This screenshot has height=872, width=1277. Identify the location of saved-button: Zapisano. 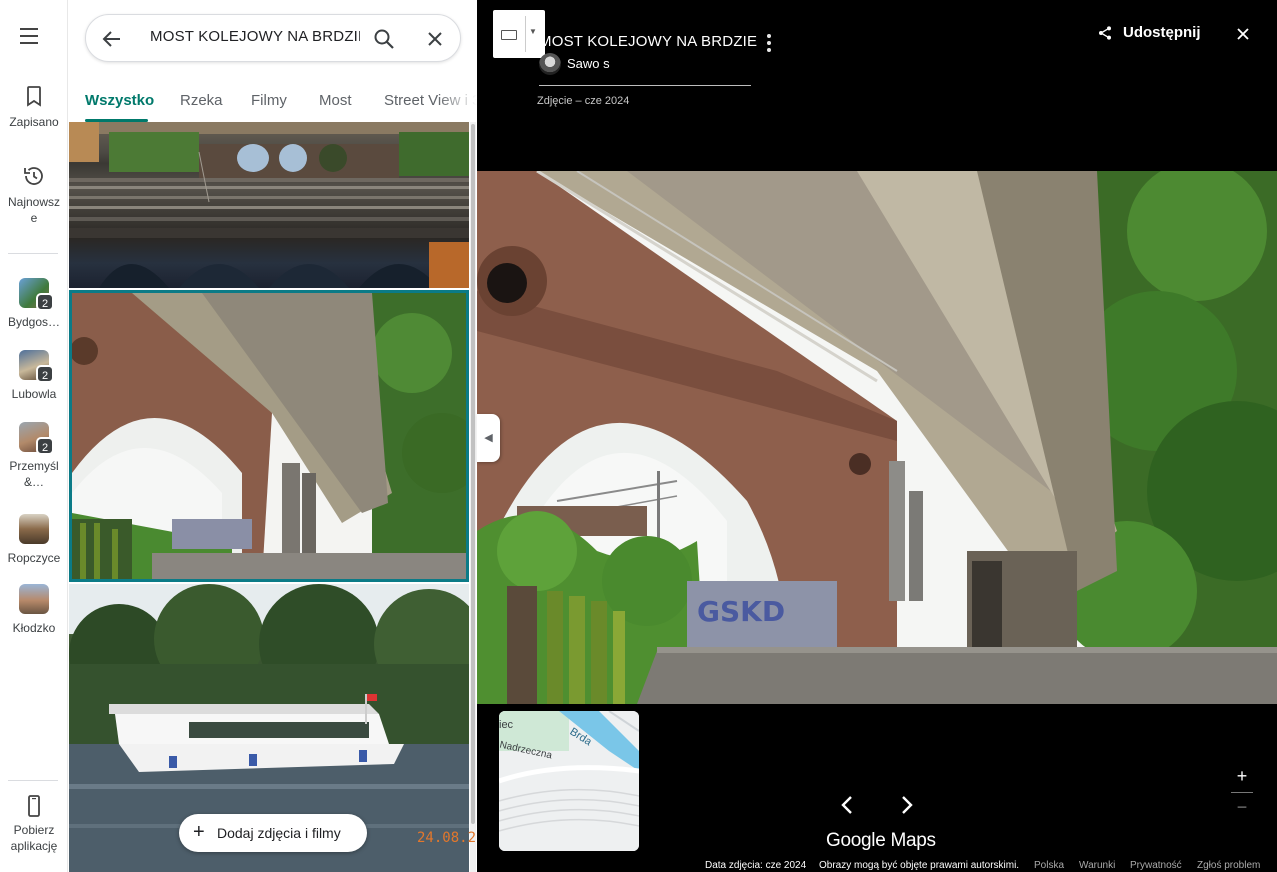
(34, 107).